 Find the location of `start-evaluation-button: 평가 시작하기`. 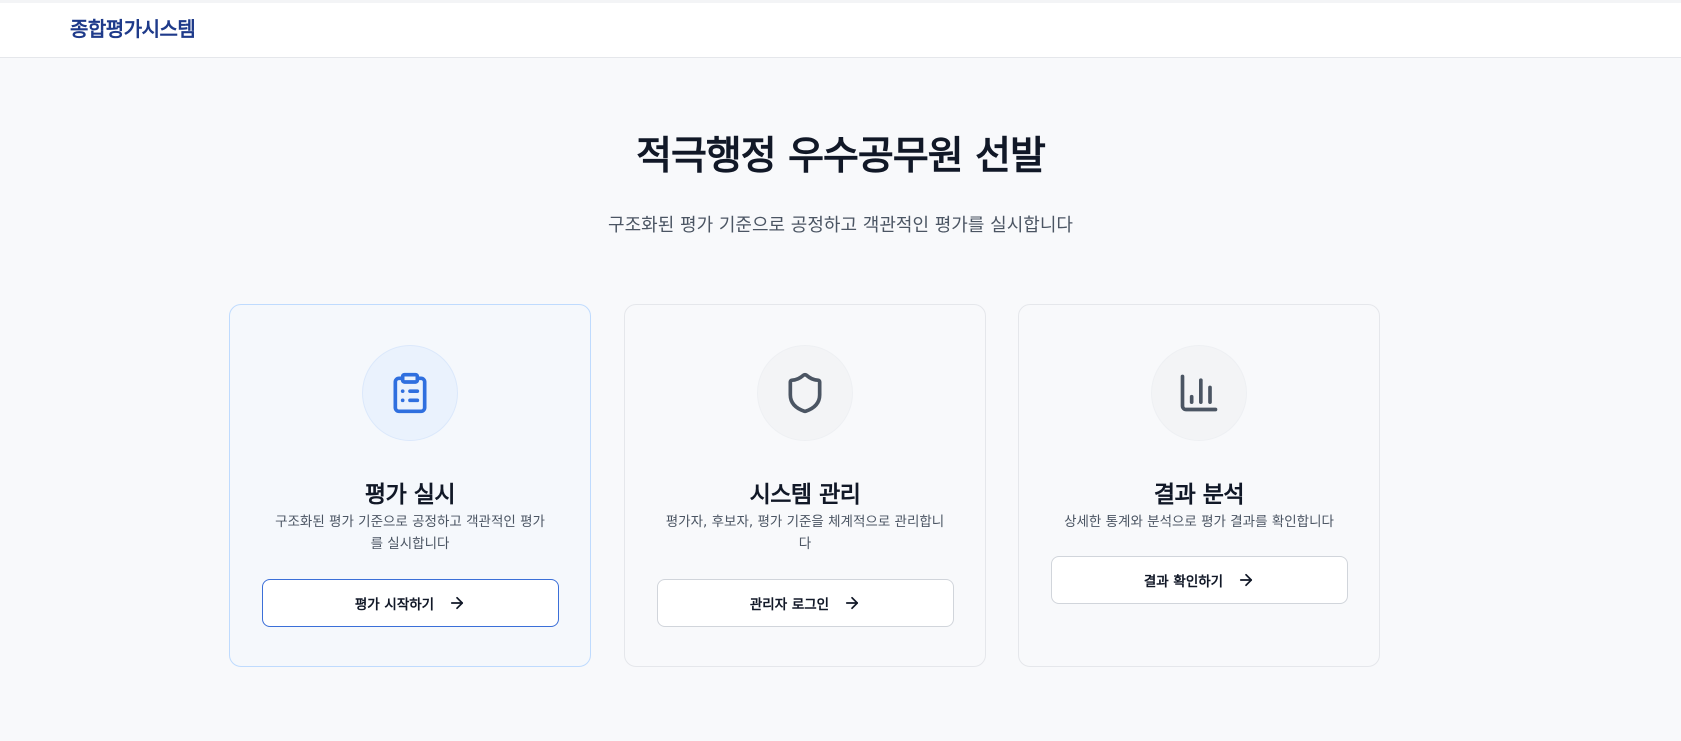

start-evaluation-button: 평가 시작하기 is located at coordinates (410, 603).